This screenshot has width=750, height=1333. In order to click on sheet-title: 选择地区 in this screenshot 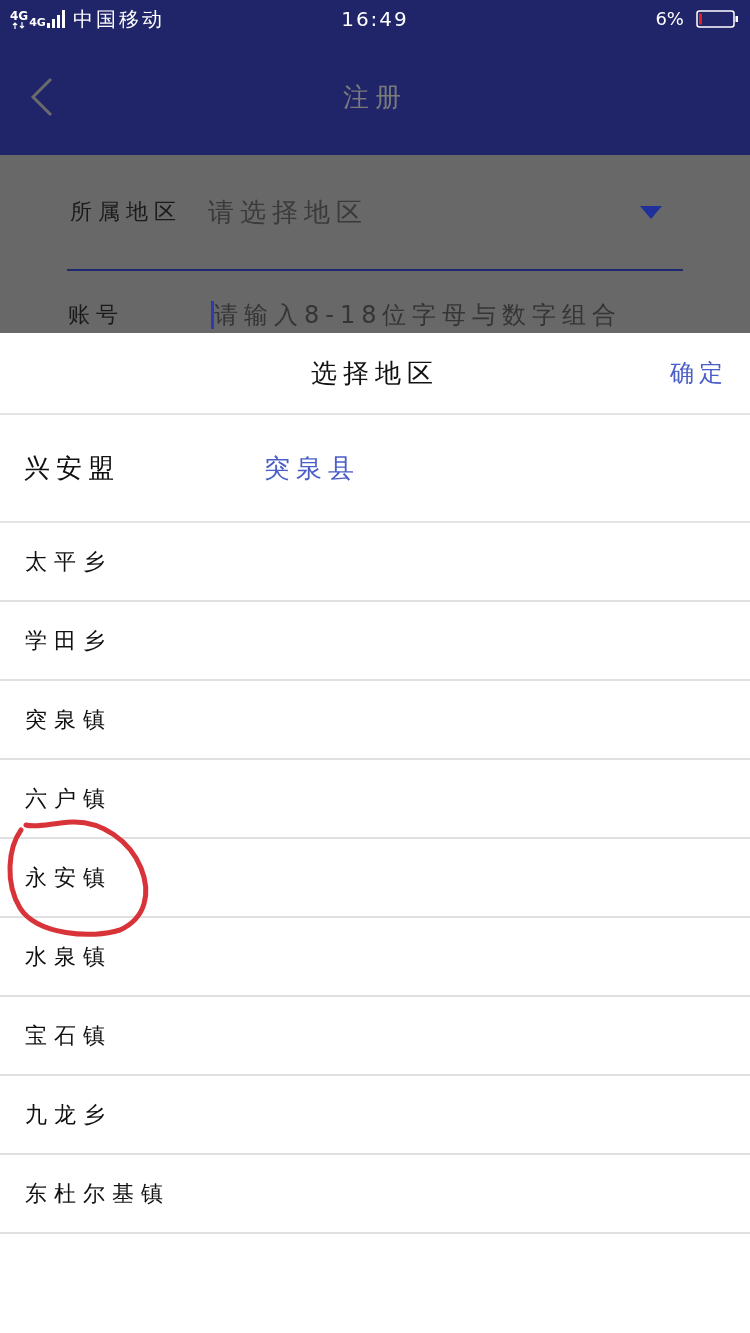, I will do `click(375, 373)`.